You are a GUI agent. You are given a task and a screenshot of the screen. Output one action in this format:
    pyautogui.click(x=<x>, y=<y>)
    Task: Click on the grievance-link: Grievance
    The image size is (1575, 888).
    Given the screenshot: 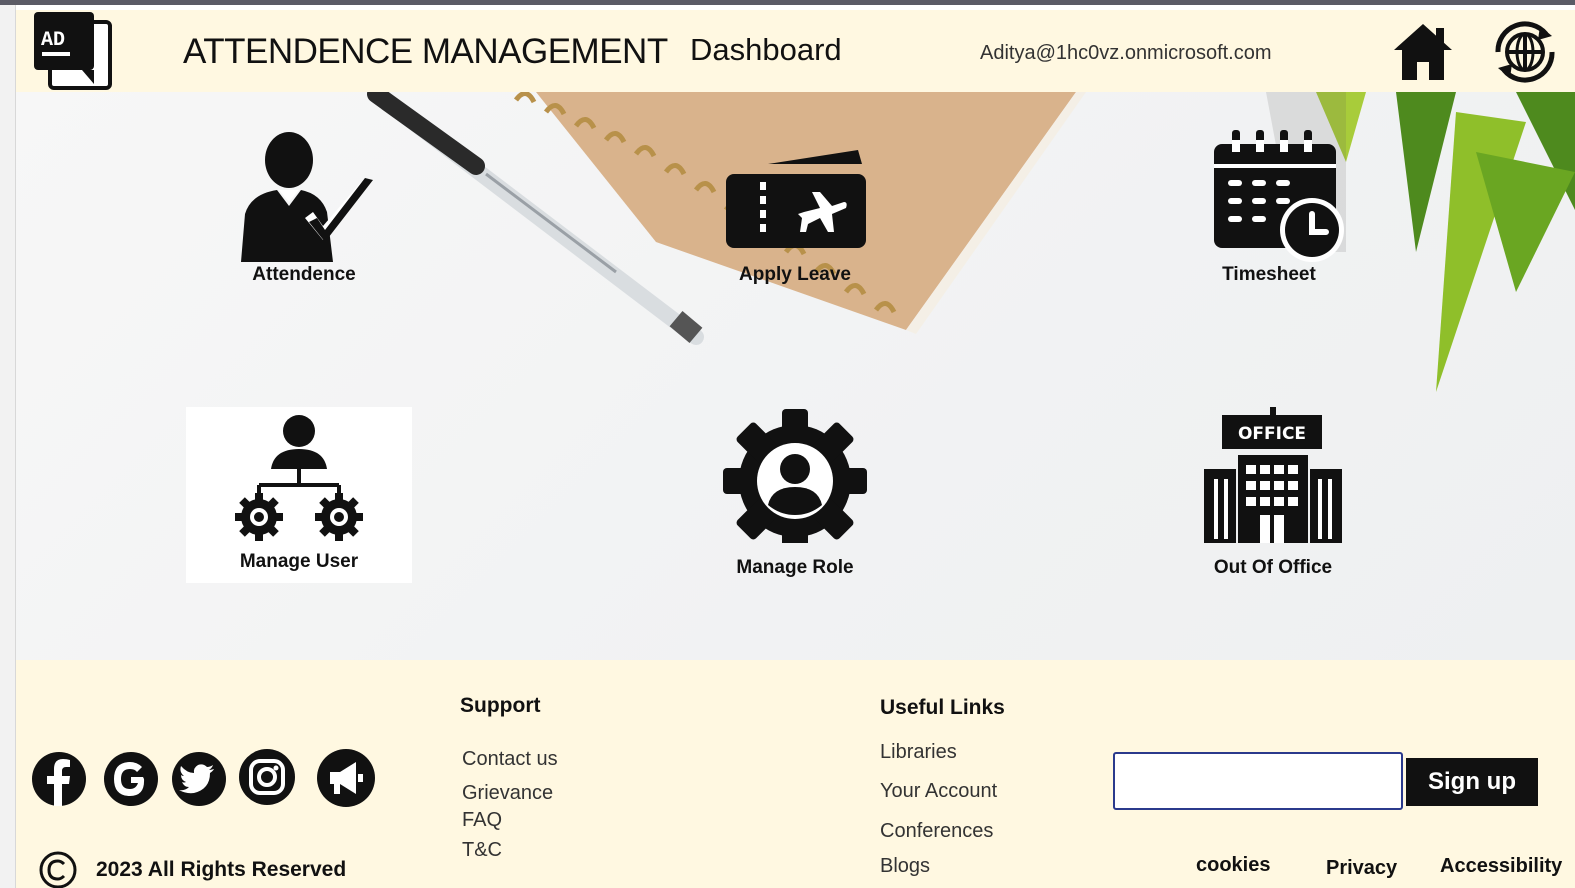 What is the action you would take?
    pyautogui.click(x=507, y=793)
    